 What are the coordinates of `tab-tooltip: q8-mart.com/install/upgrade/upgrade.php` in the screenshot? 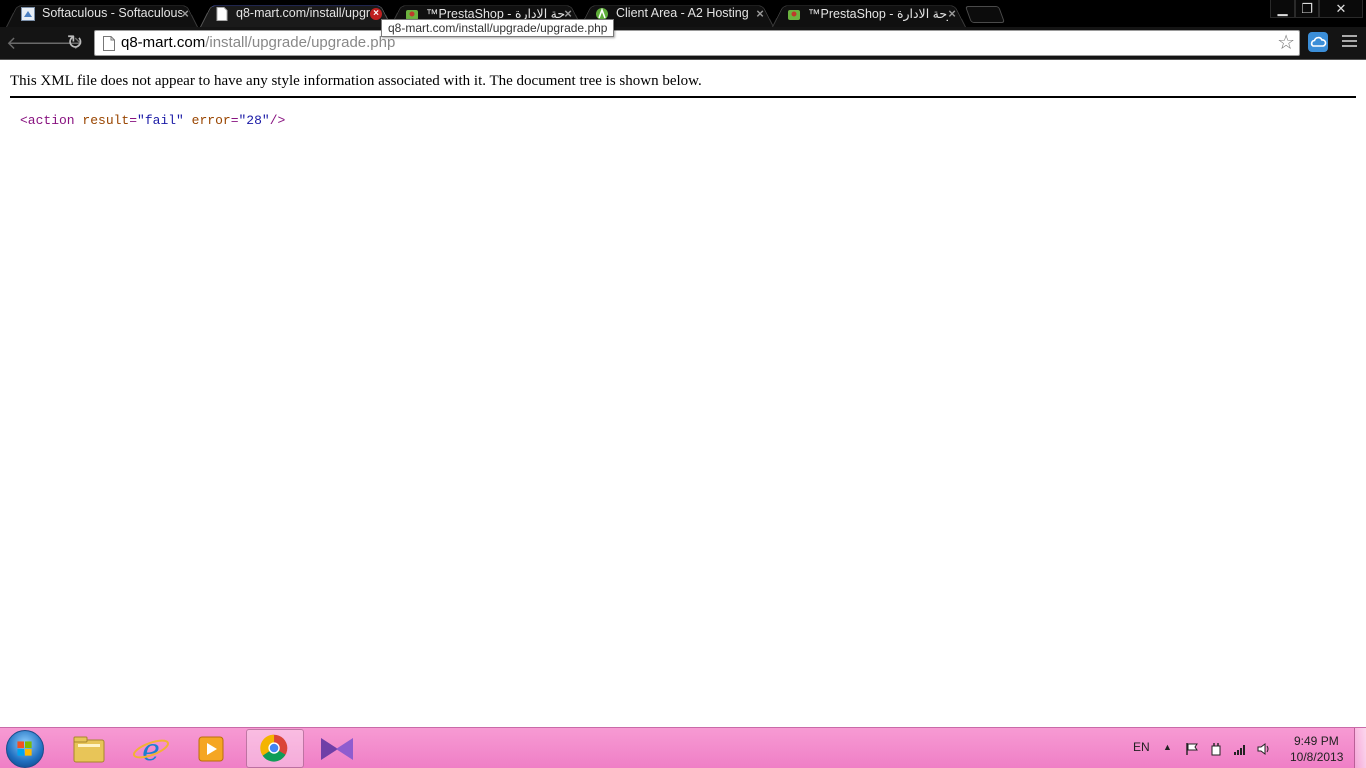 It's located at (498, 28).